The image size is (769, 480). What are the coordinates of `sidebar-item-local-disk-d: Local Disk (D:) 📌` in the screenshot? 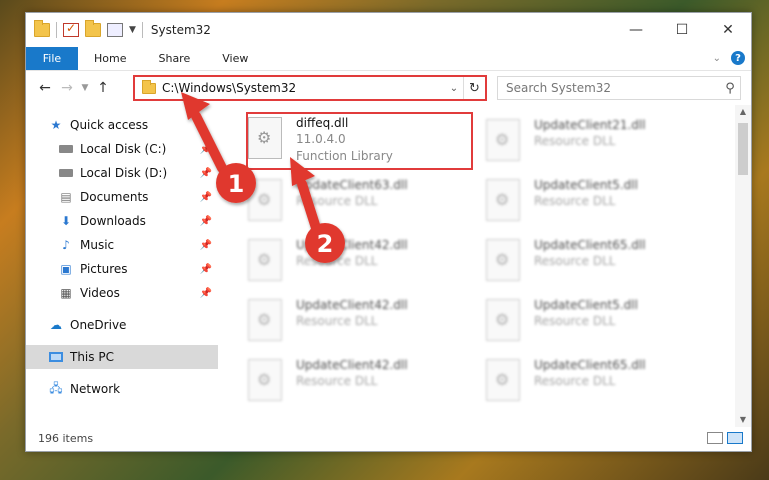 It's located at (122, 173).